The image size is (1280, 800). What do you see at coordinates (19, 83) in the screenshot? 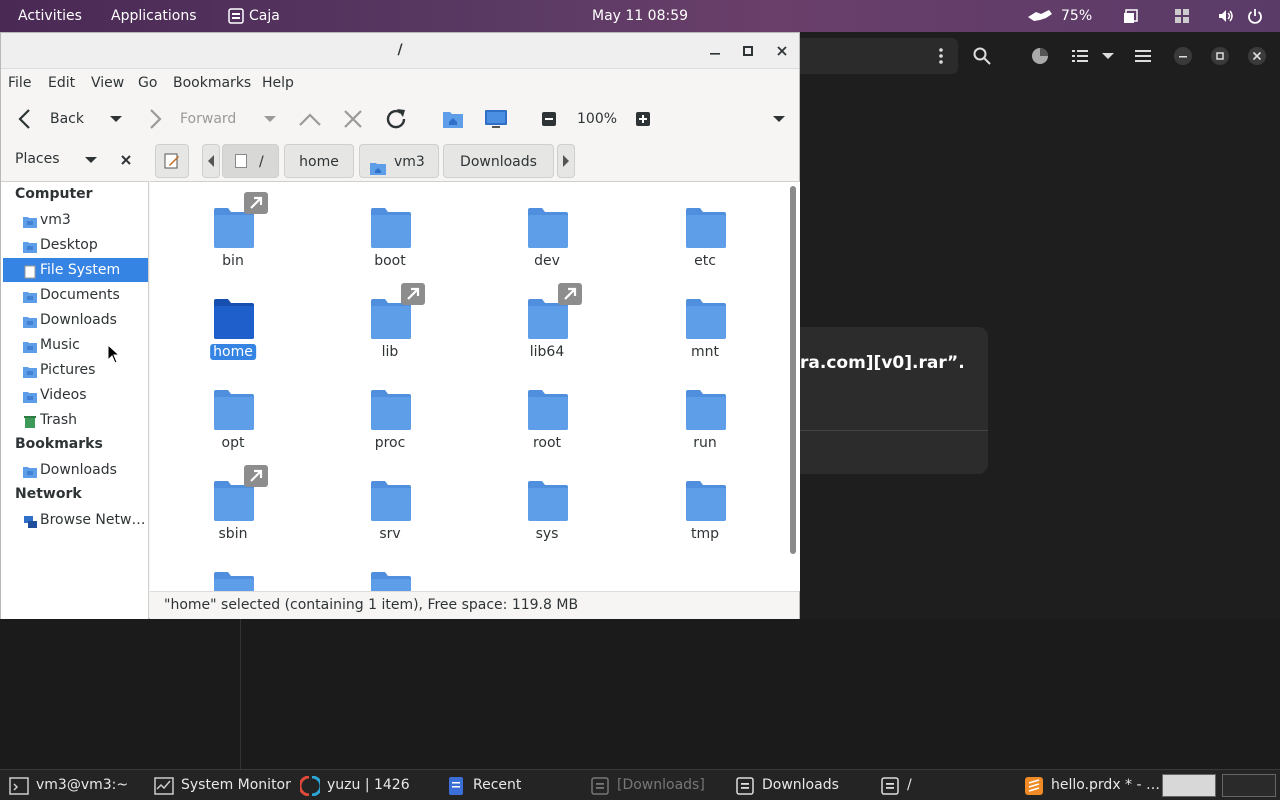
I see `menu-file: File` at bounding box center [19, 83].